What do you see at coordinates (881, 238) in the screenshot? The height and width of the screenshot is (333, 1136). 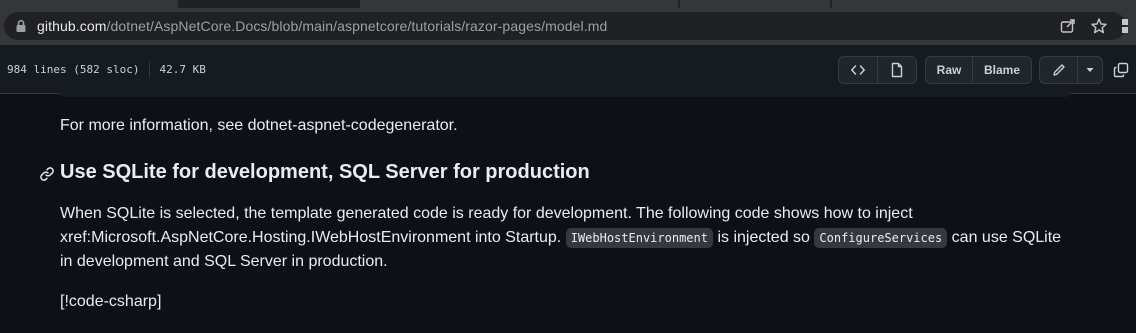 I see `inline-code: ConfigureServices` at bounding box center [881, 238].